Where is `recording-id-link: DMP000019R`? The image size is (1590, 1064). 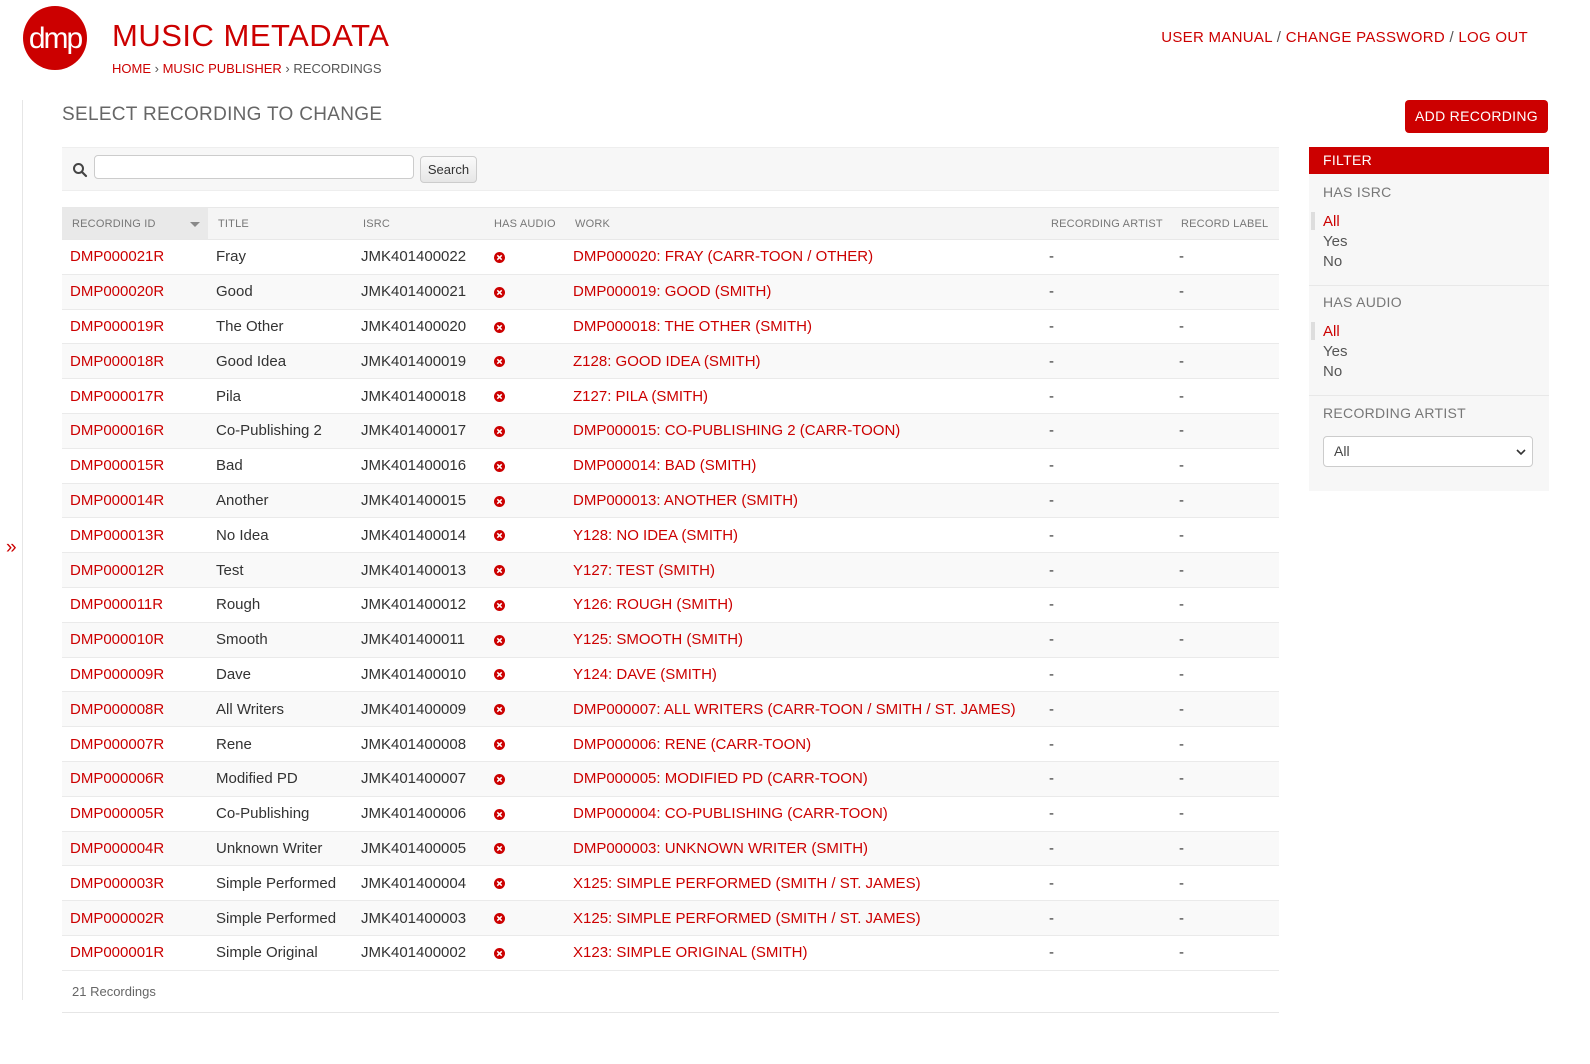 recording-id-link: DMP000019R is located at coordinates (135, 327).